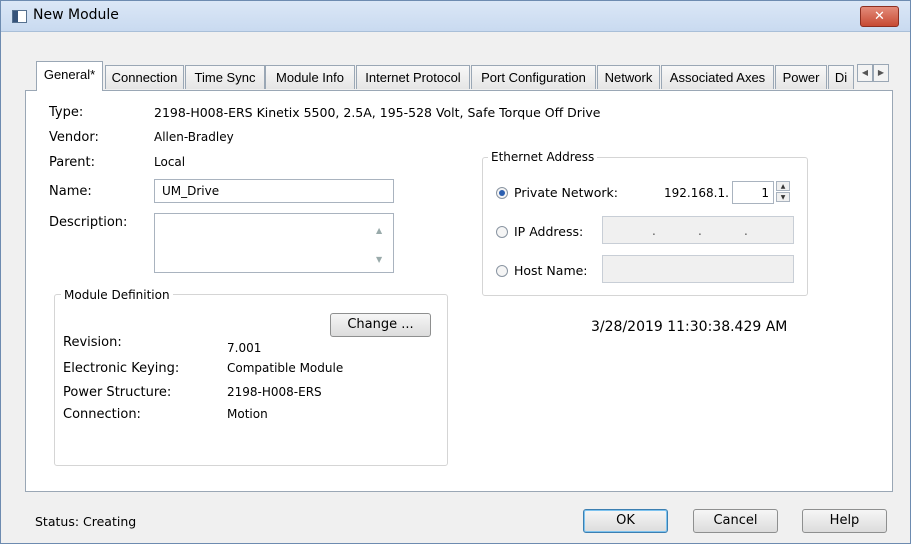  I want to click on host-name-input, so click(698, 269).